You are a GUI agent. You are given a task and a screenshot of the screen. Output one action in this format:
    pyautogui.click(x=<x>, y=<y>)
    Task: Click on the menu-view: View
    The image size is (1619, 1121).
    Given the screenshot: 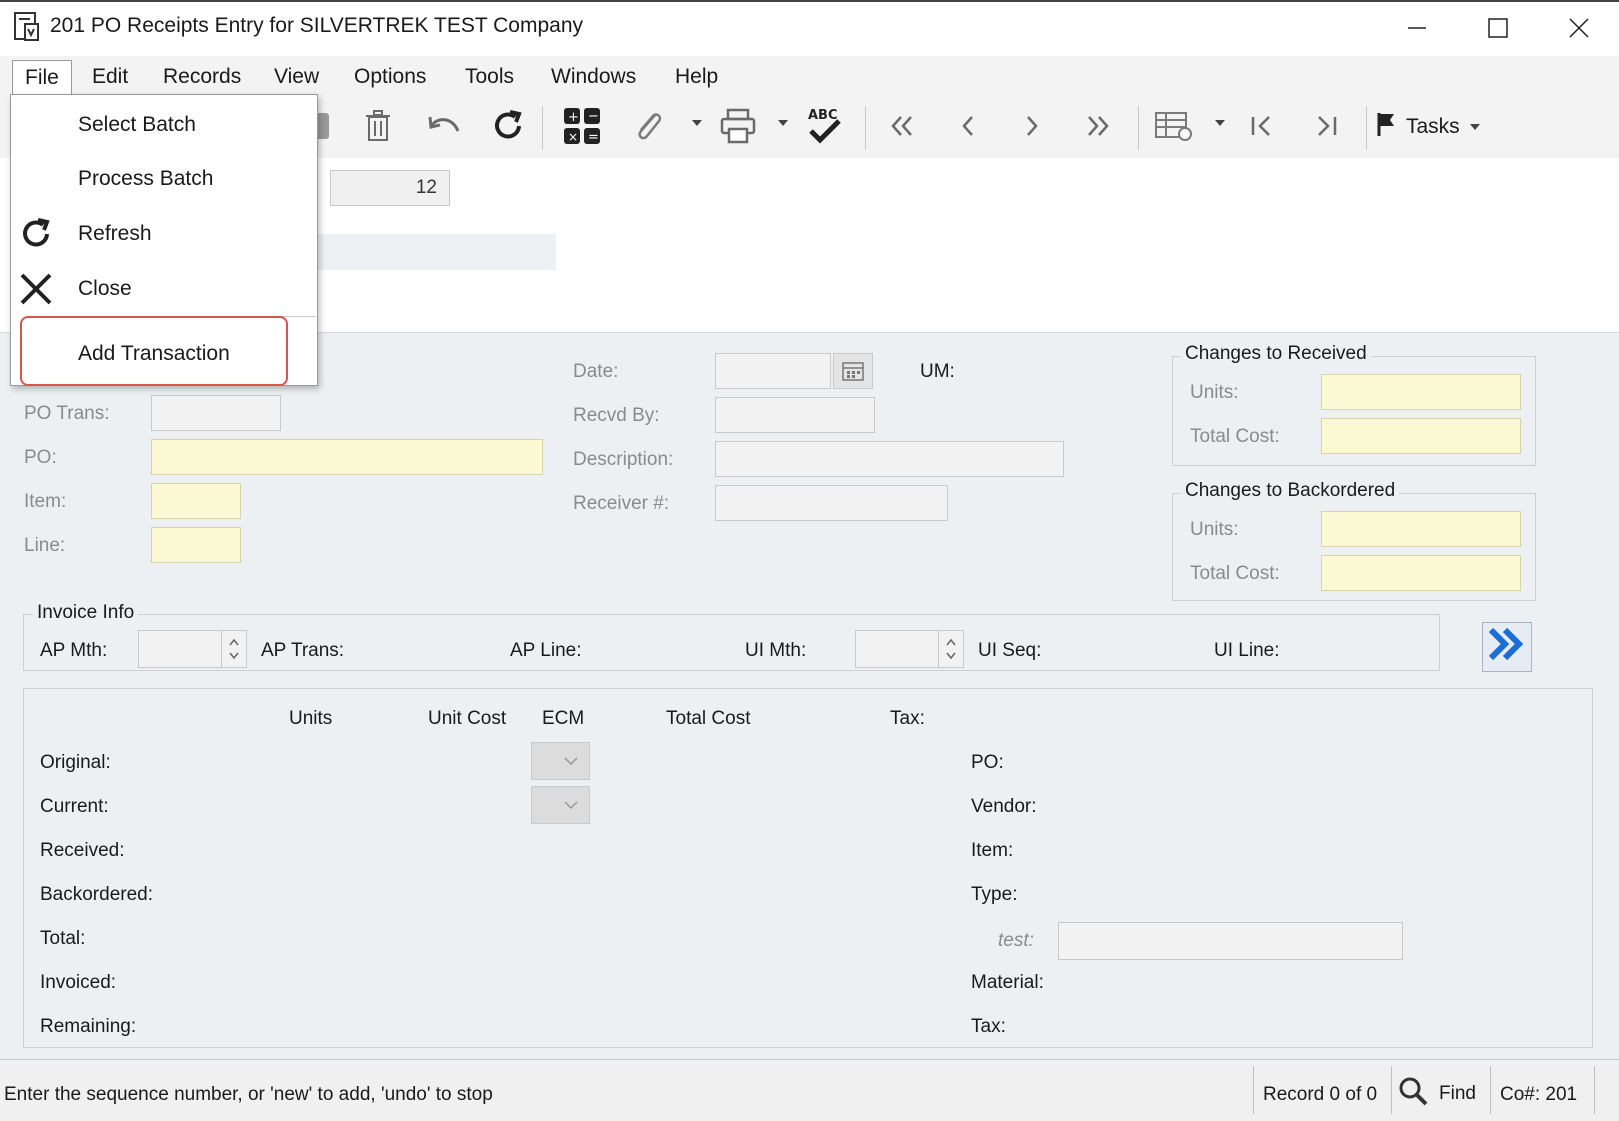 What is the action you would take?
    pyautogui.click(x=296, y=77)
    